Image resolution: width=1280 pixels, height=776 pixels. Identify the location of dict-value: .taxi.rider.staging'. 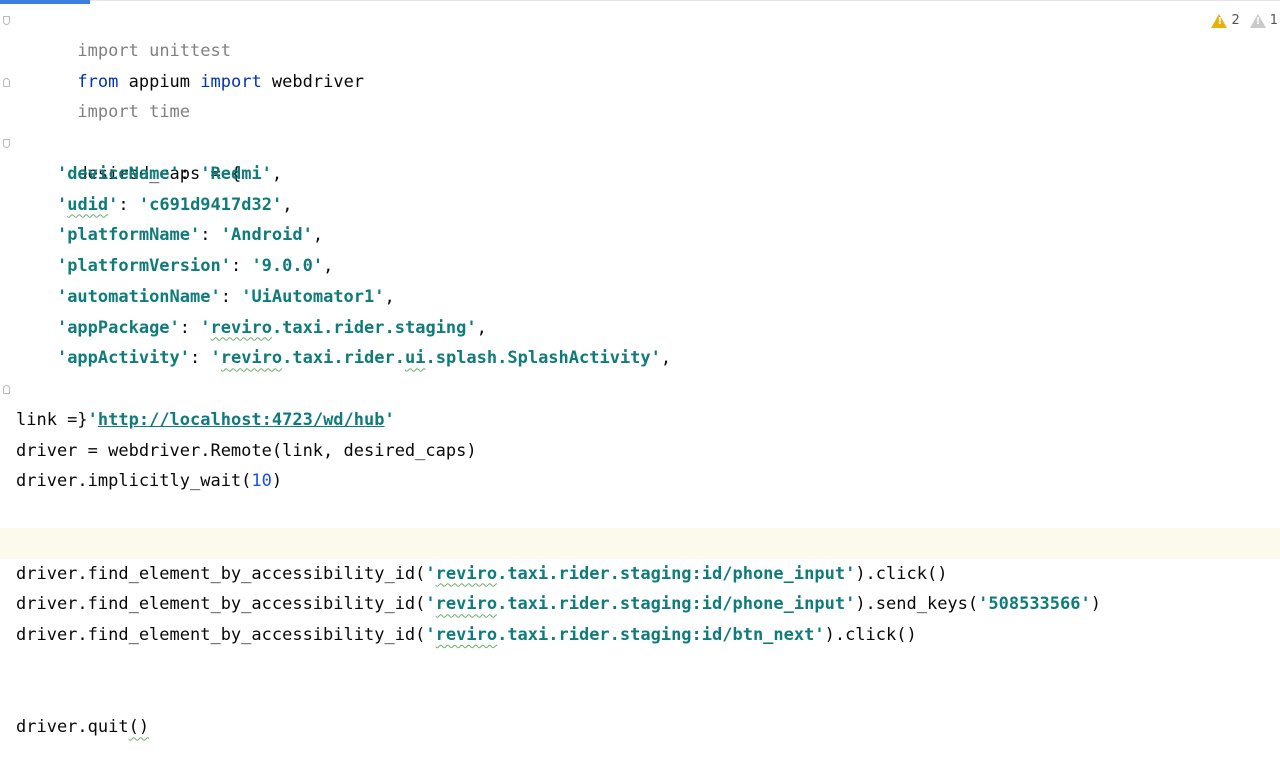
(374, 327).